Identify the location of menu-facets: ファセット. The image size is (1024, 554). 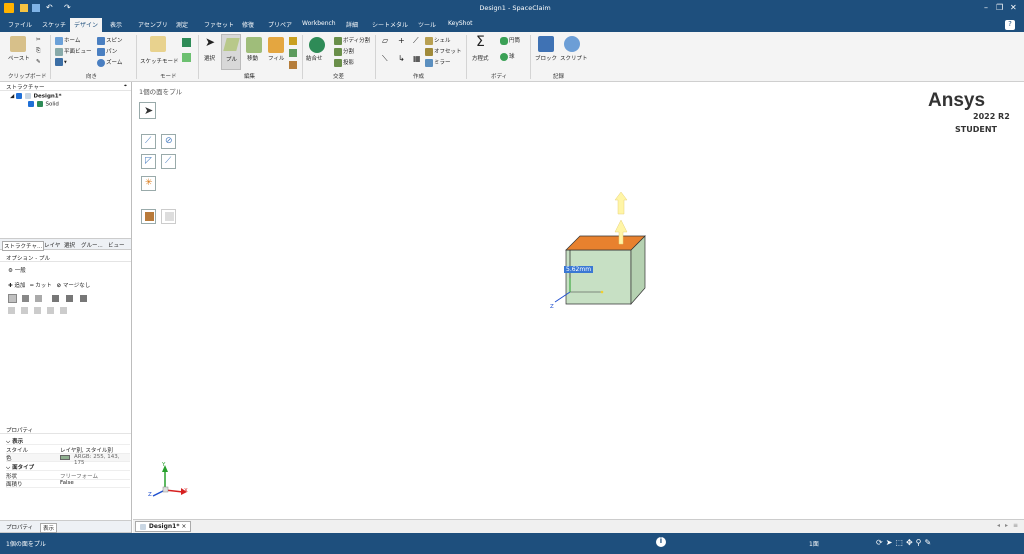
(219, 24).